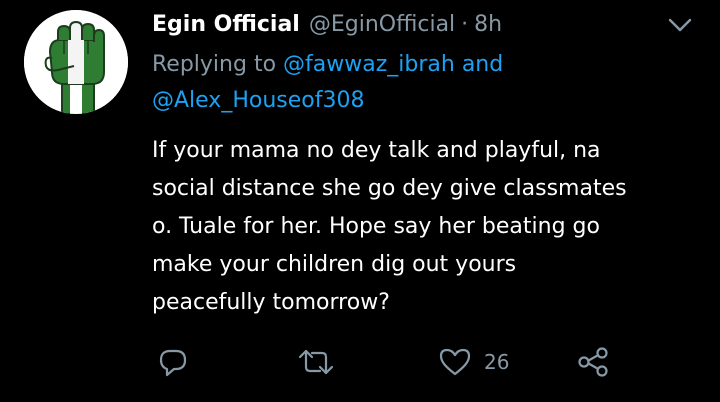 This screenshot has height=402, width=720. Describe the element at coordinates (376, 150) in the screenshot. I see `tweet-body-line: If your mama no dey talk and playful, na` at that location.